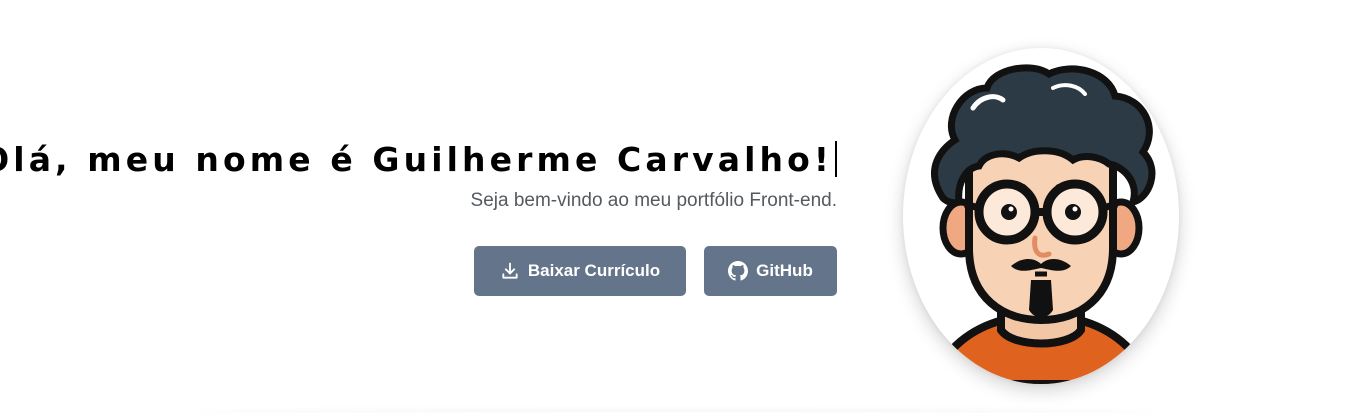  What do you see at coordinates (738, 271) in the screenshot?
I see `github-icon` at bounding box center [738, 271].